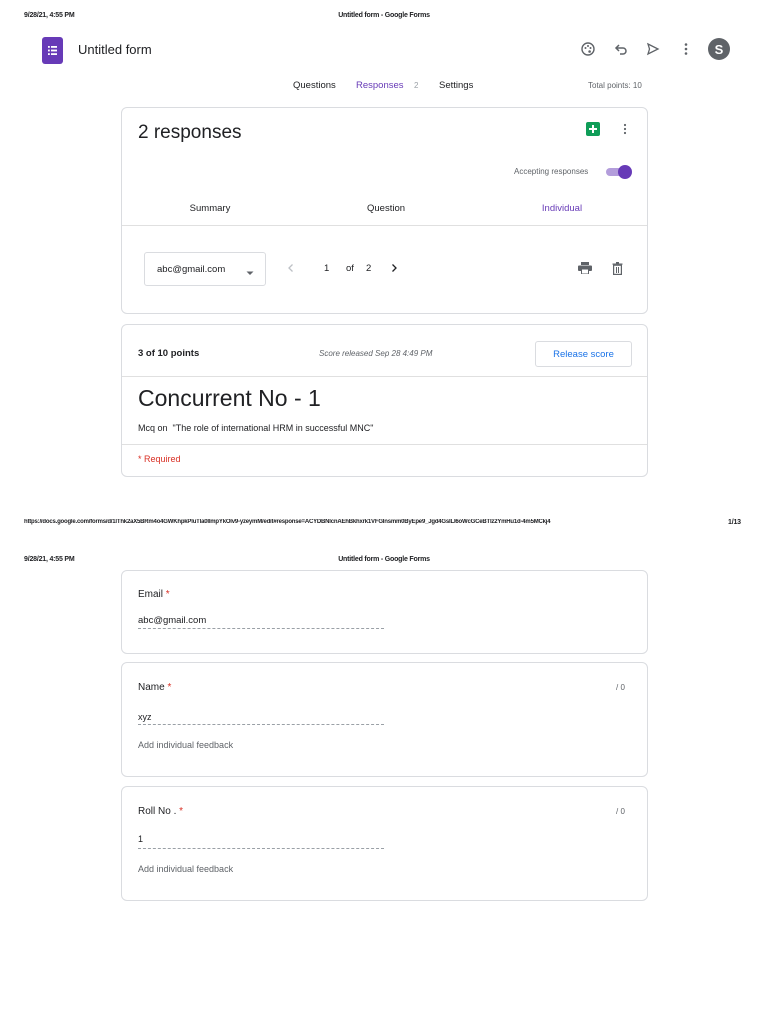 Image resolution: width=768 pixels, height=1024 pixels. Describe the element at coordinates (615, 85) in the screenshot. I see `total-points: Total points: 10` at that location.